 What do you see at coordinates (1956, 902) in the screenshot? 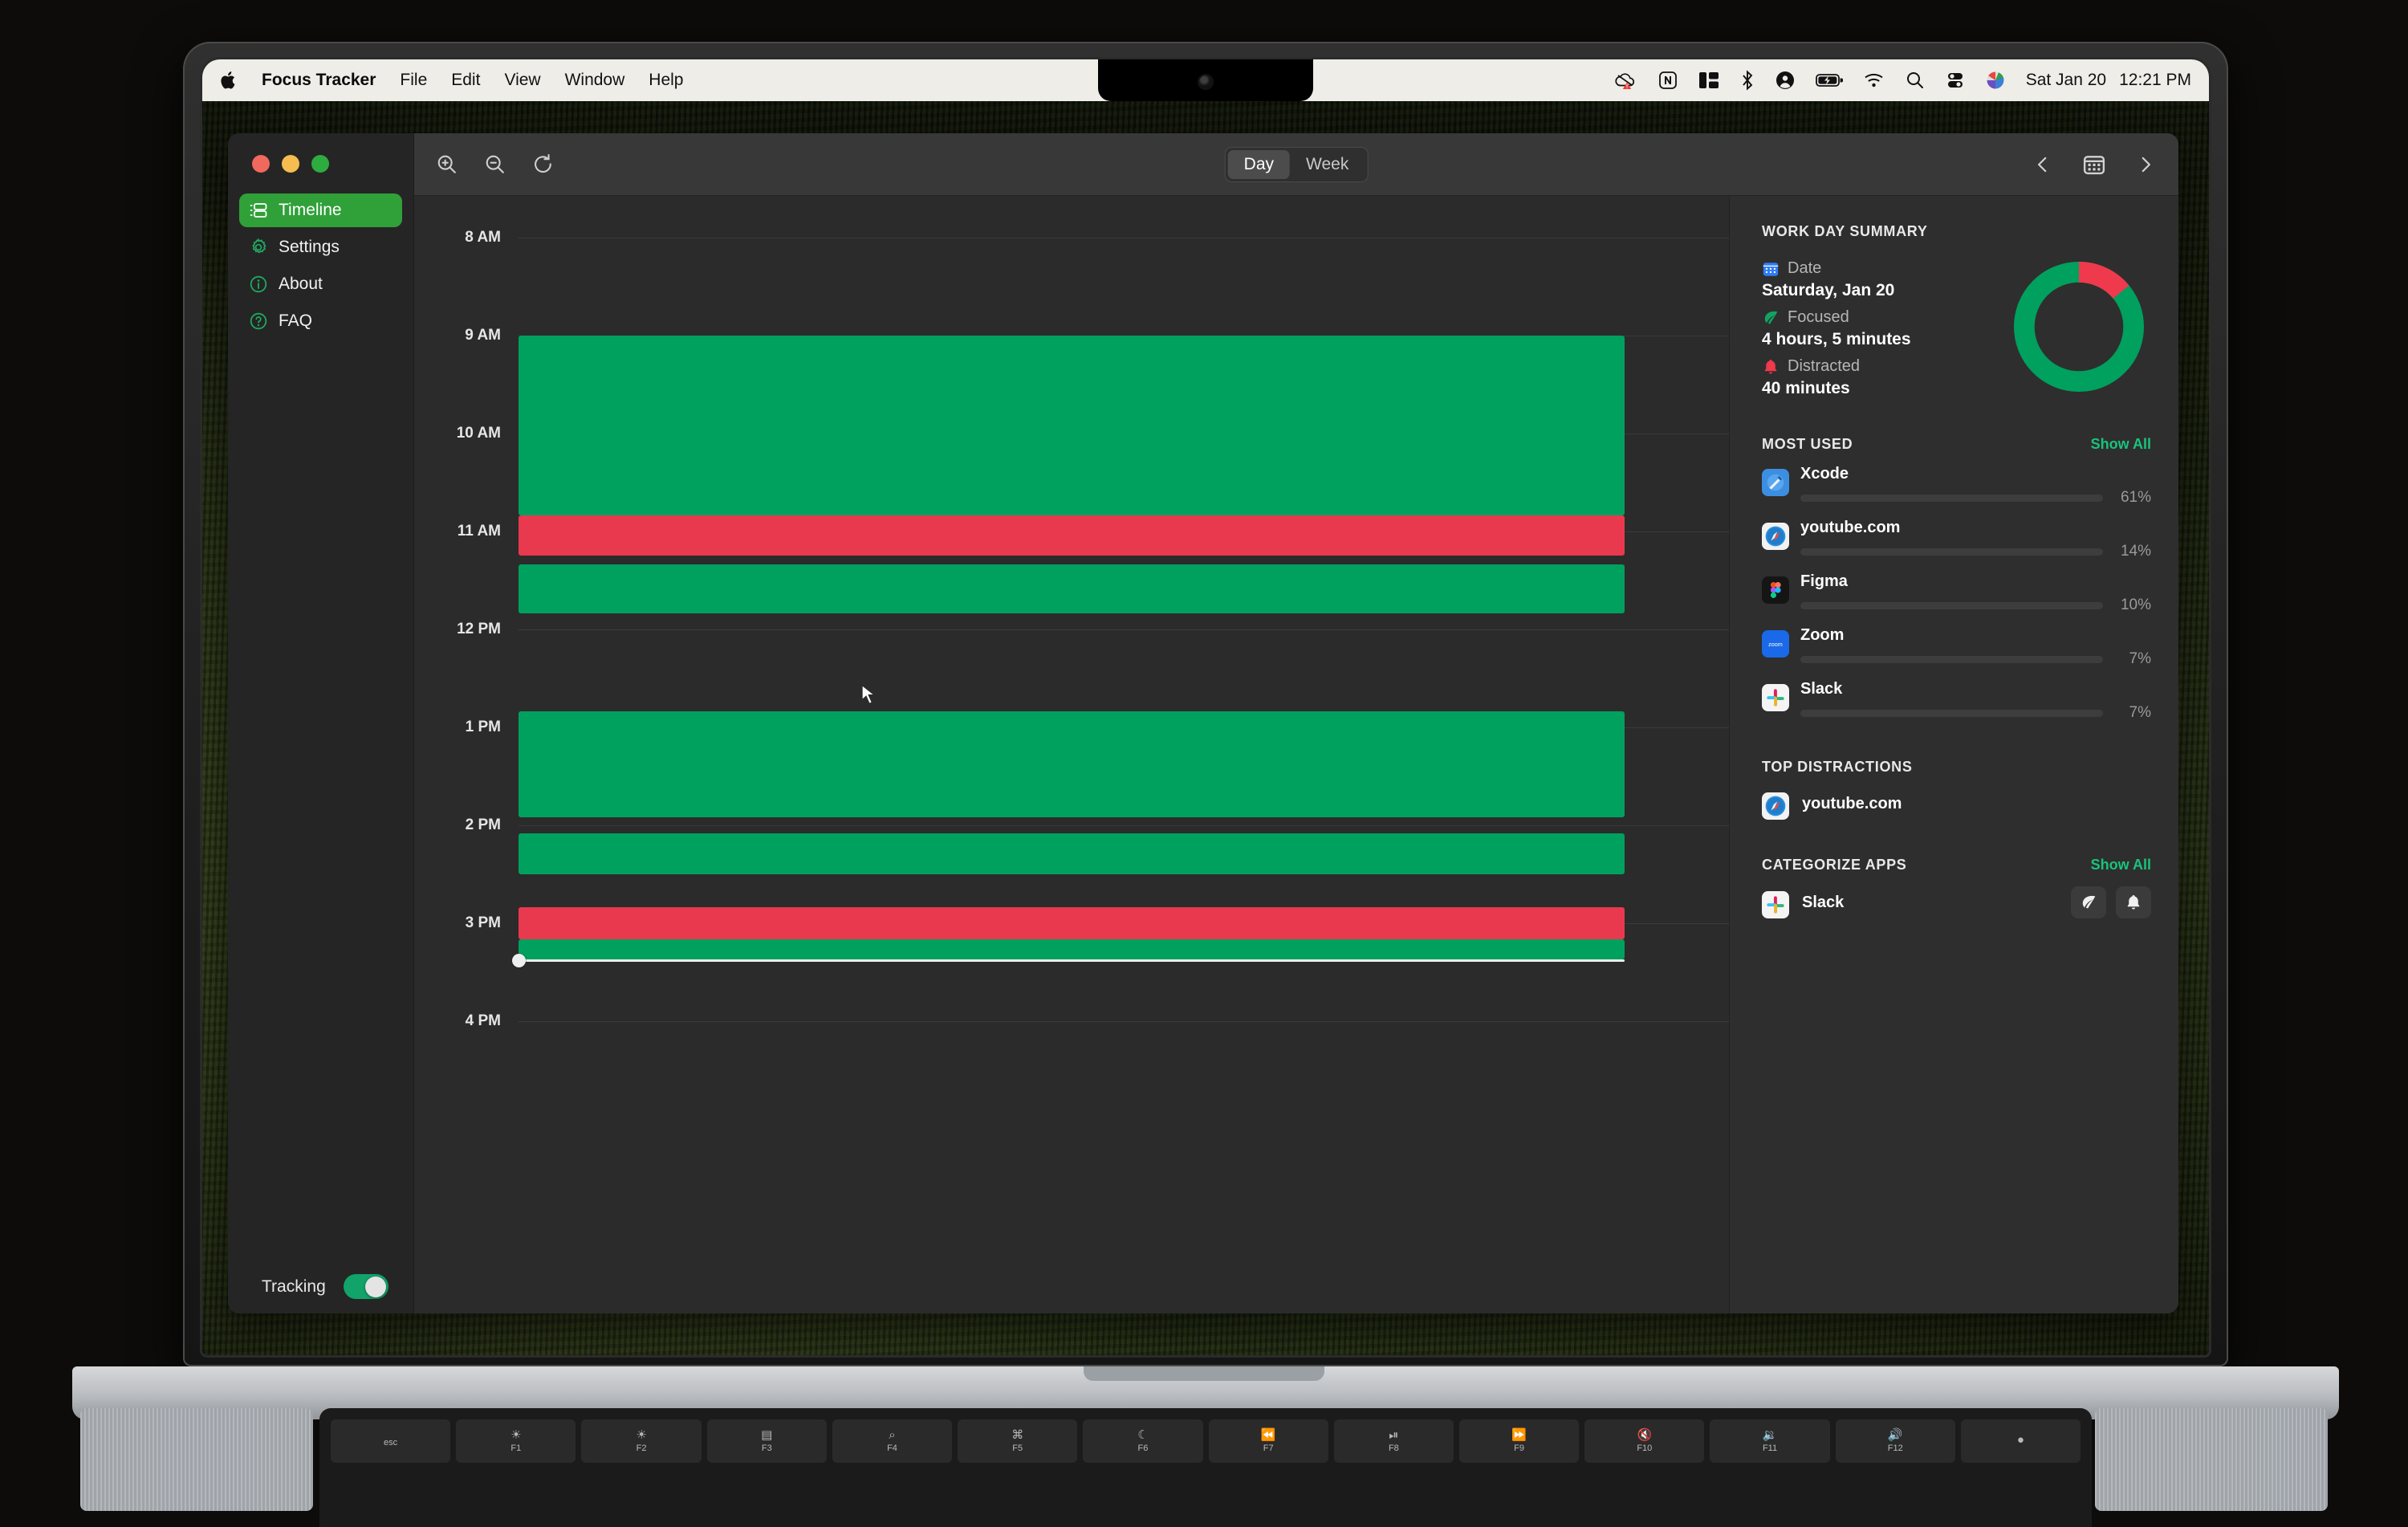
I see `list-item: Slack` at bounding box center [1956, 902].